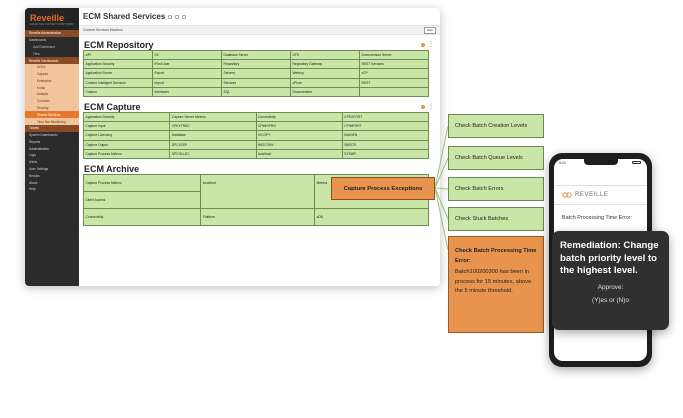 The height and width of the screenshot is (418, 683). I want to click on sidebar-item: Reveille Administration, so click(52, 33).